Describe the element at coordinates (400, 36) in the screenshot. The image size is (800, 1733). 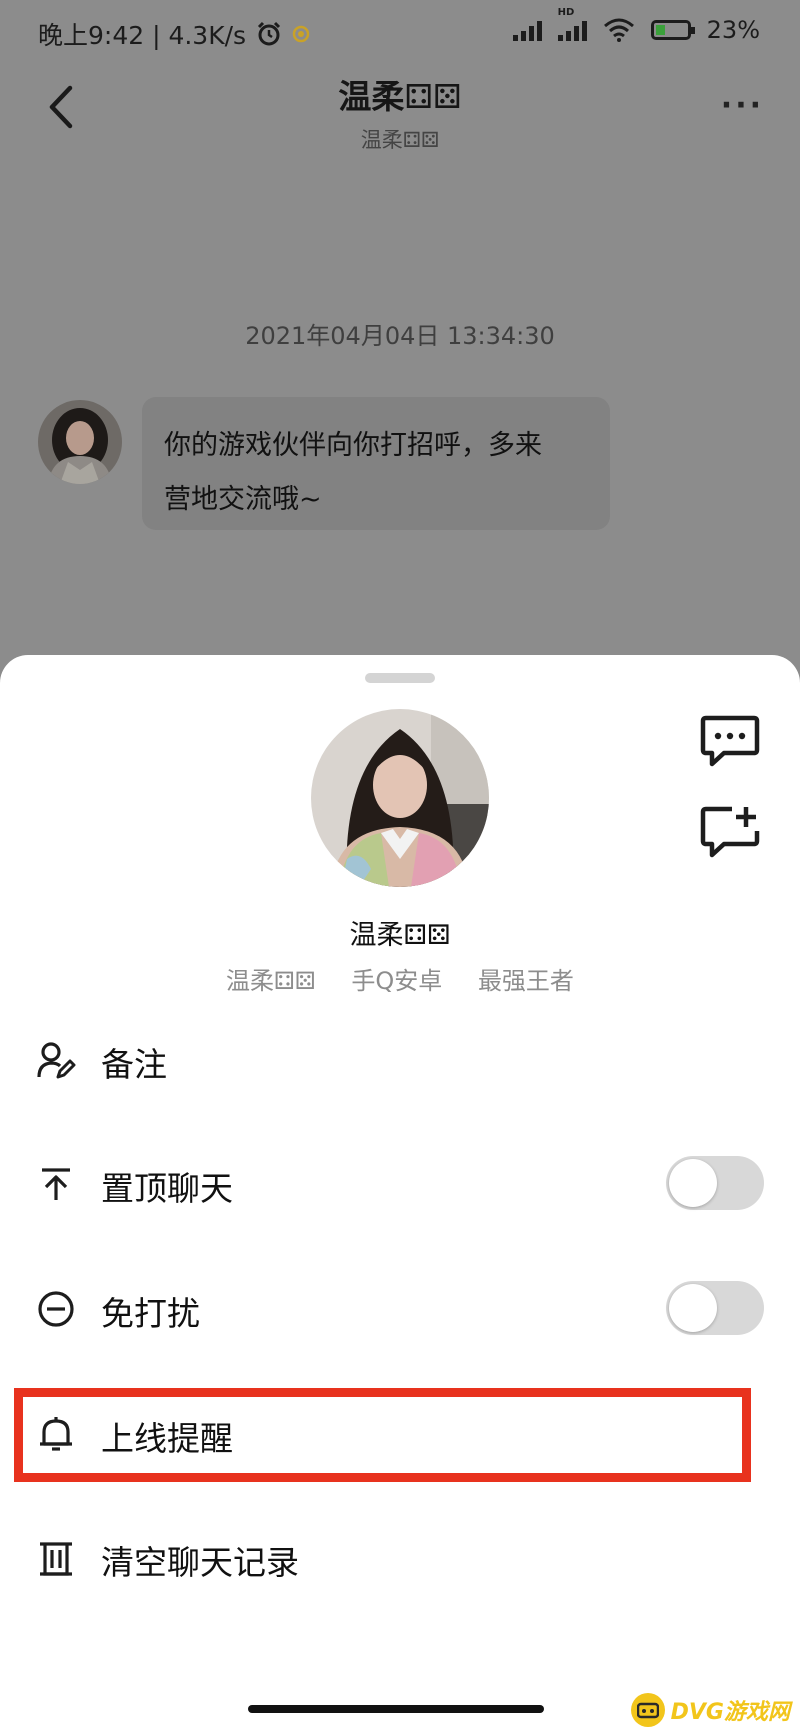
I see `status-bar: 晚上9:42 | 4.3K/s HD 23%` at that location.